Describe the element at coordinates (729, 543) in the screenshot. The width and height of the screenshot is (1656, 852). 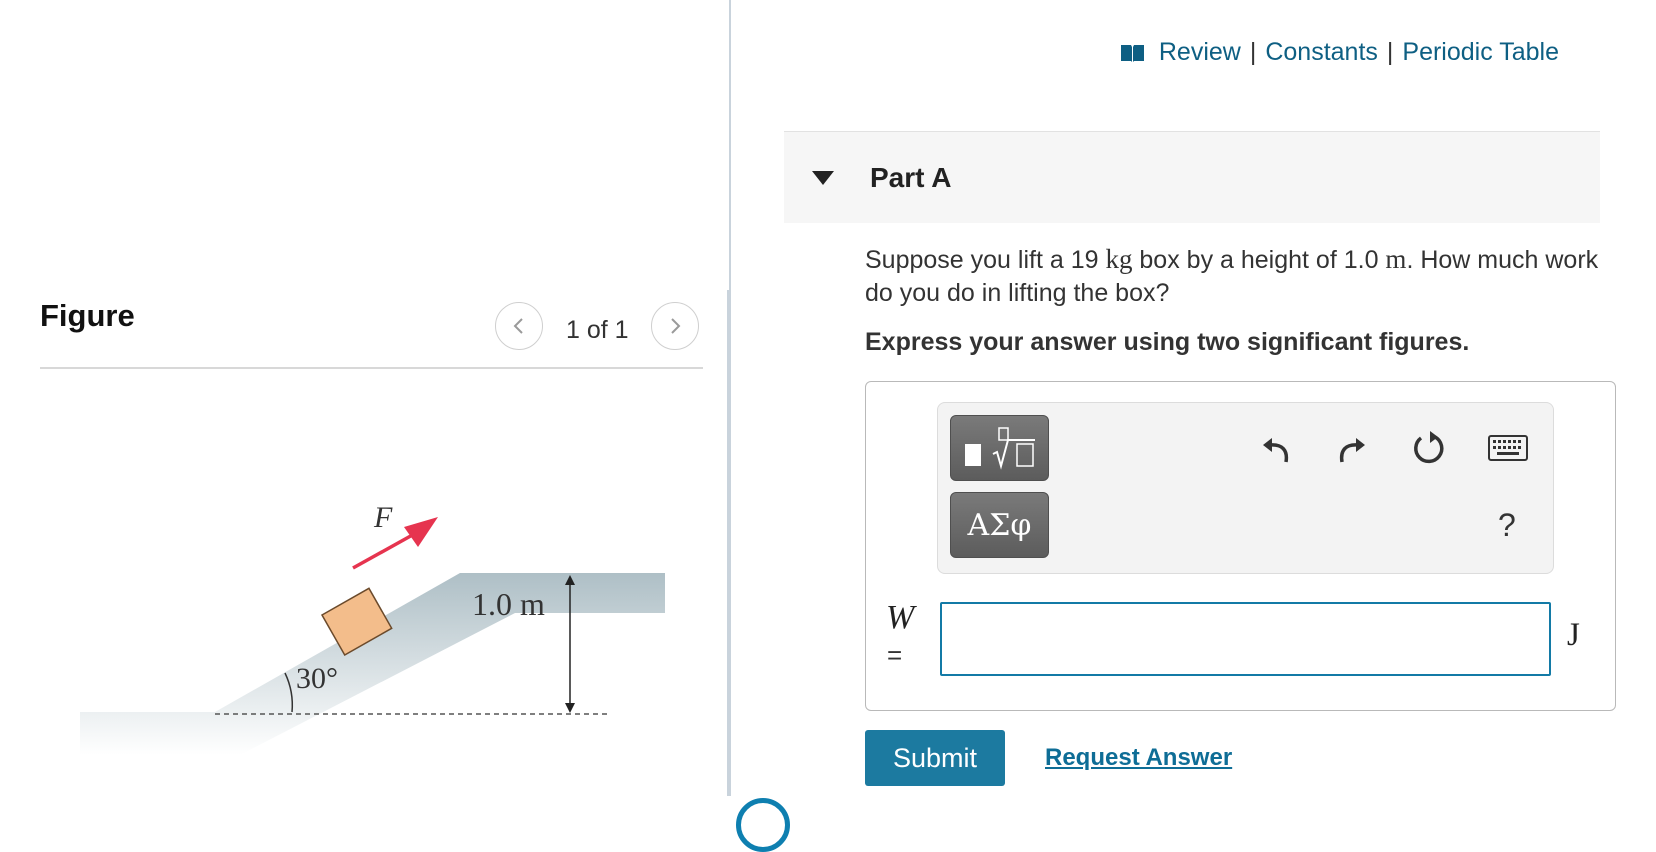
I see `pane-divider-handle` at that location.